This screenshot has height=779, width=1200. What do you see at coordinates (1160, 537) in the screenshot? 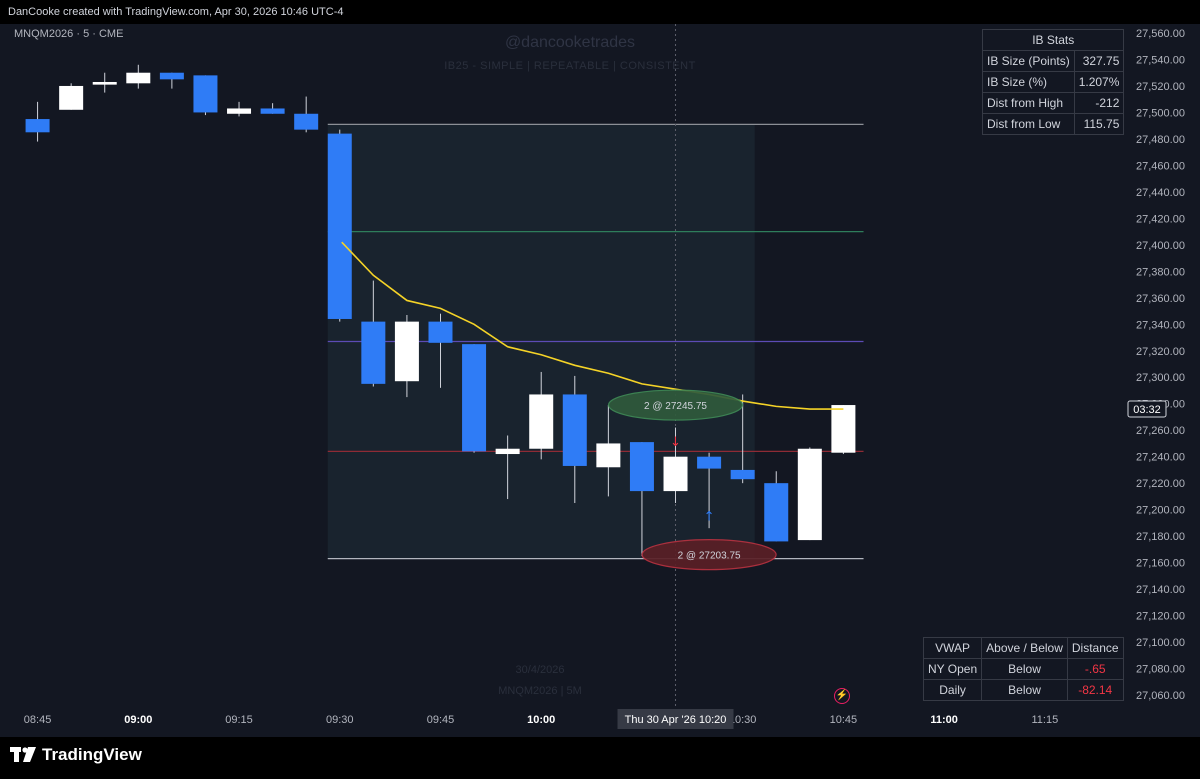
I see `price-tick-label: 27,180.00` at bounding box center [1160, 537].